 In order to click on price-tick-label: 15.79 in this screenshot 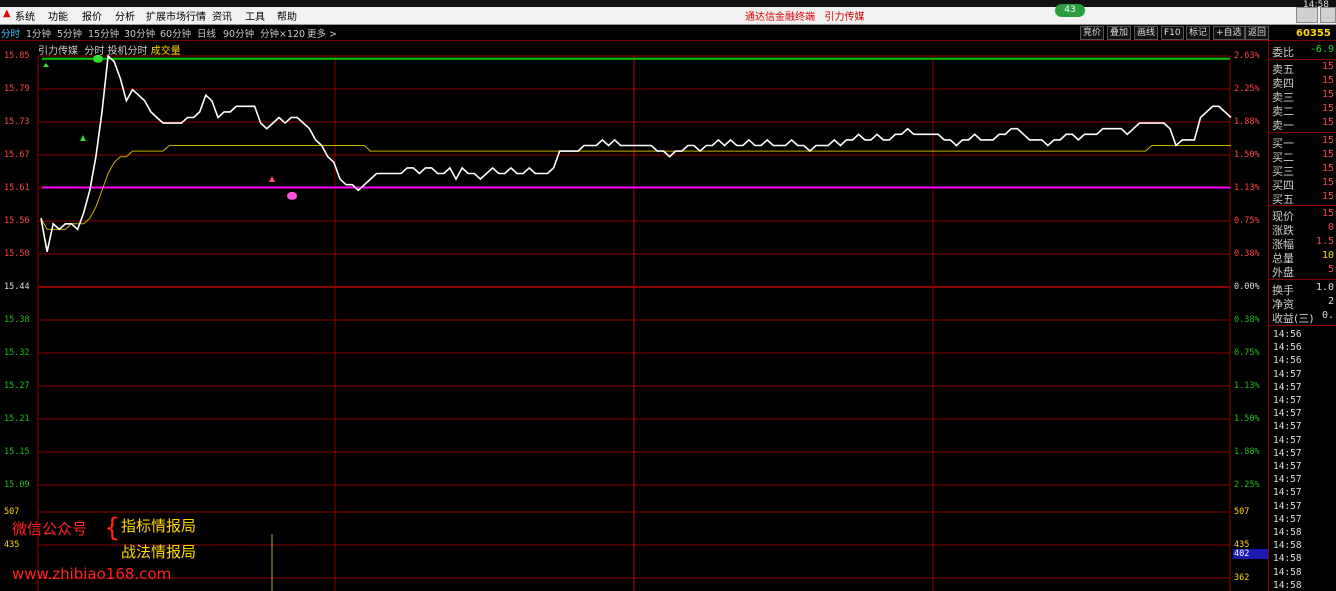, I will do `click(17, 89)`.